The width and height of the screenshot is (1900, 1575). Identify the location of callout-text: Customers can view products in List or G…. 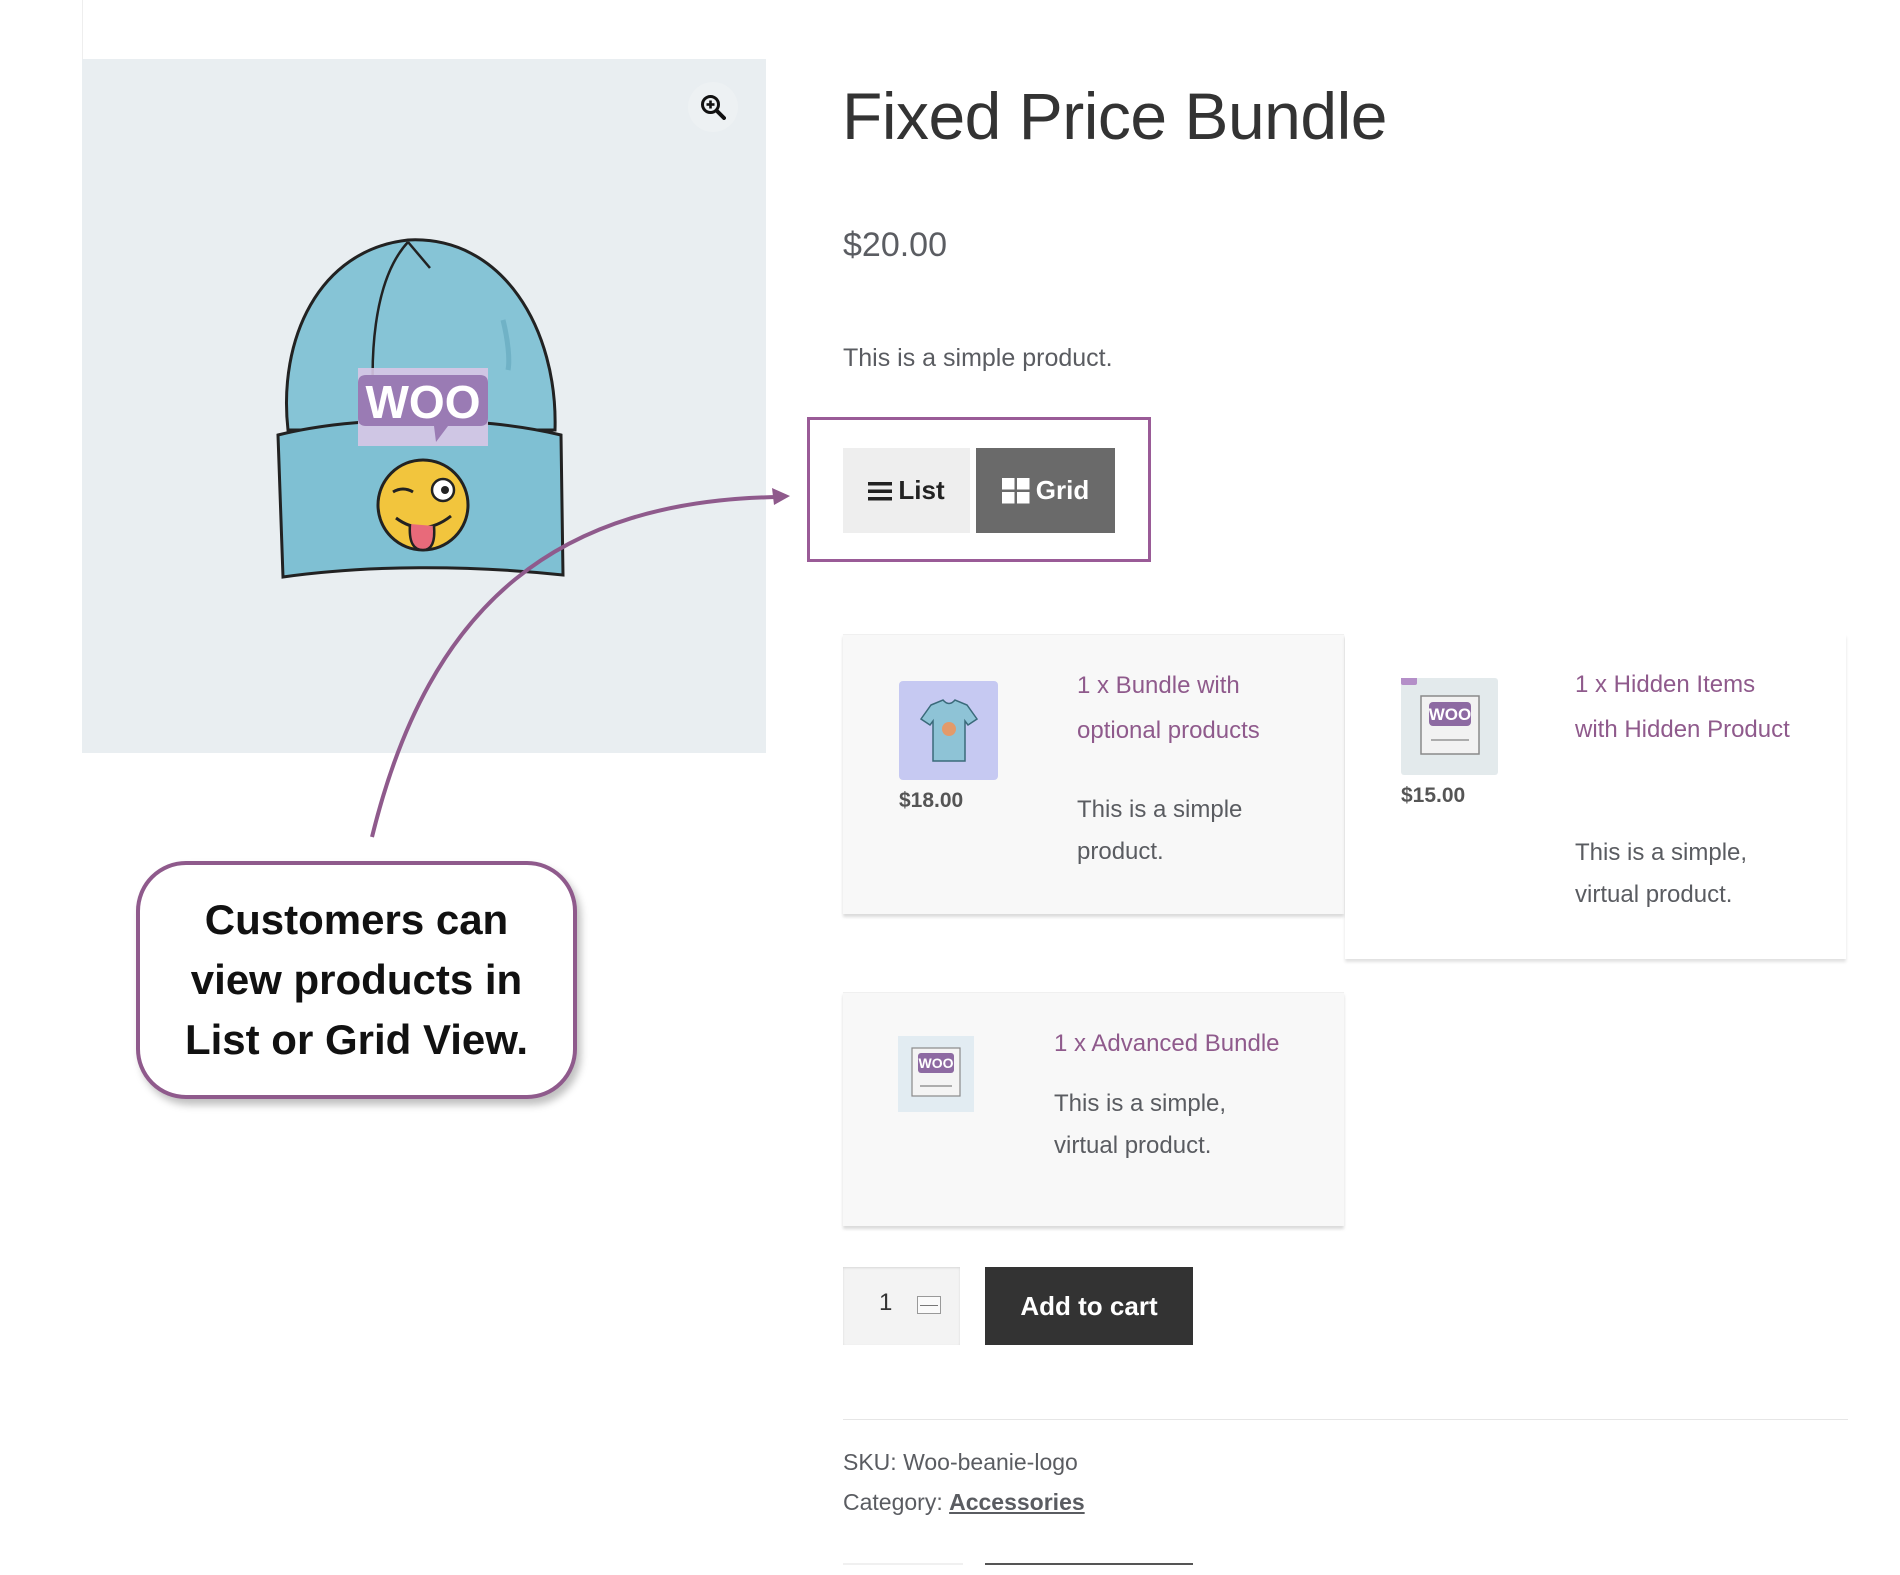
(356, 979).